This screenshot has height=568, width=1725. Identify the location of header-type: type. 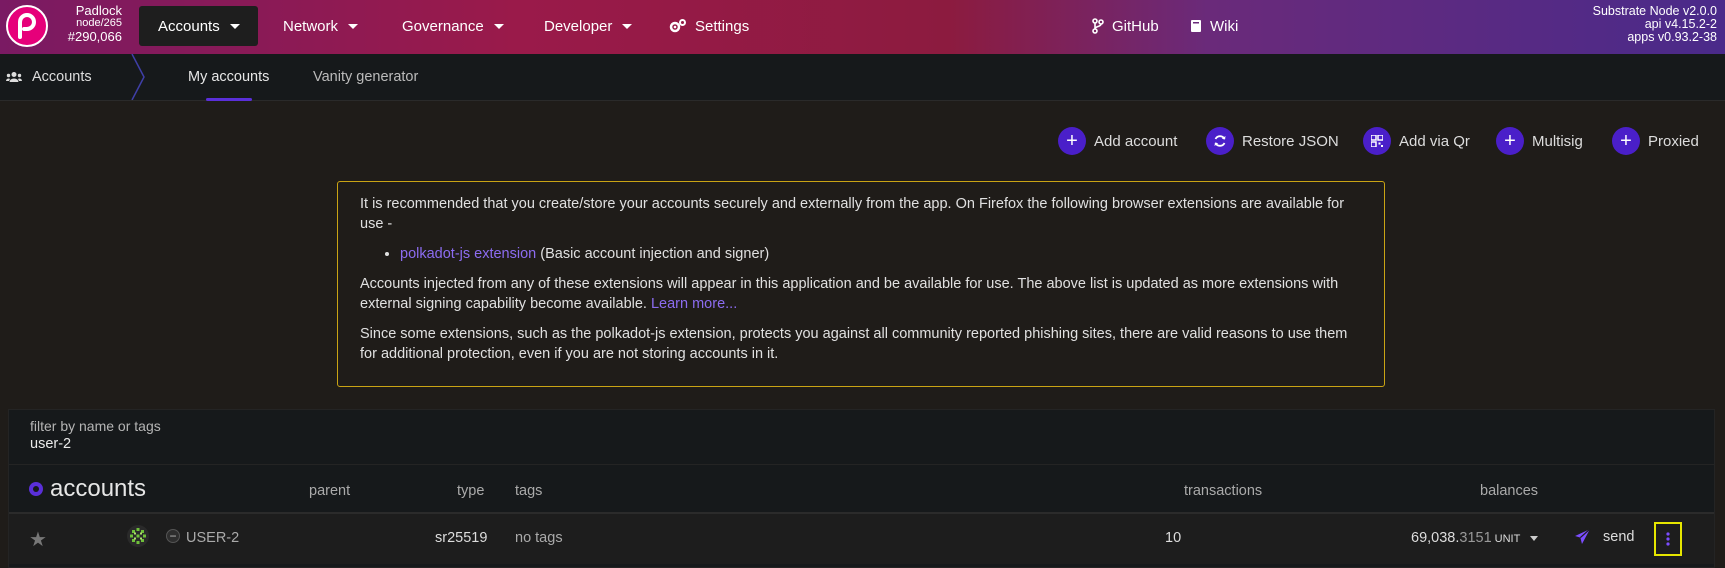
(471, 491).